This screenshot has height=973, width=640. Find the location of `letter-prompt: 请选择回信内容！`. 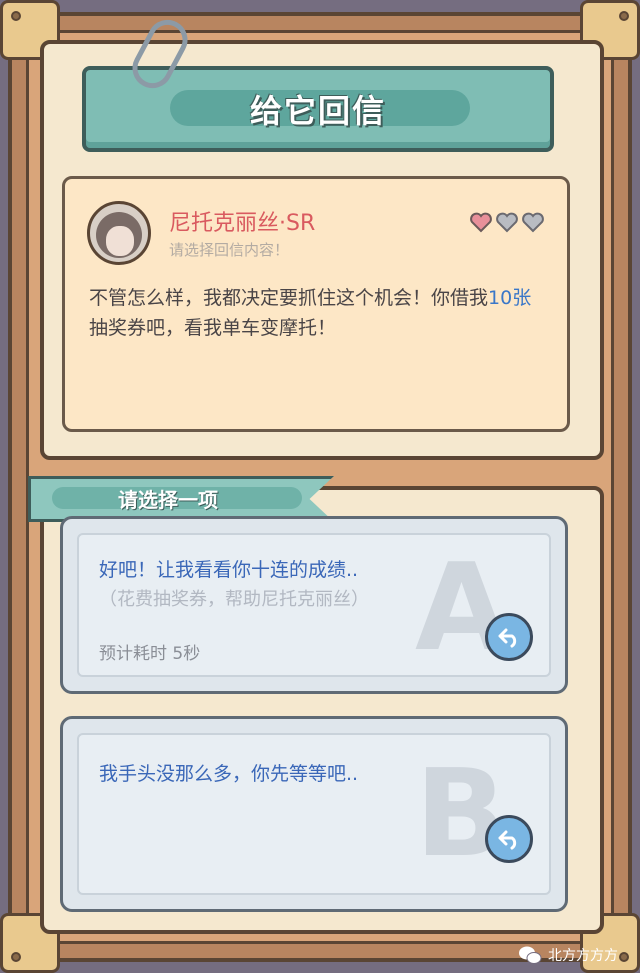

letter-prompt: 请选择回信内容！ is located at coordinates (229, 250).